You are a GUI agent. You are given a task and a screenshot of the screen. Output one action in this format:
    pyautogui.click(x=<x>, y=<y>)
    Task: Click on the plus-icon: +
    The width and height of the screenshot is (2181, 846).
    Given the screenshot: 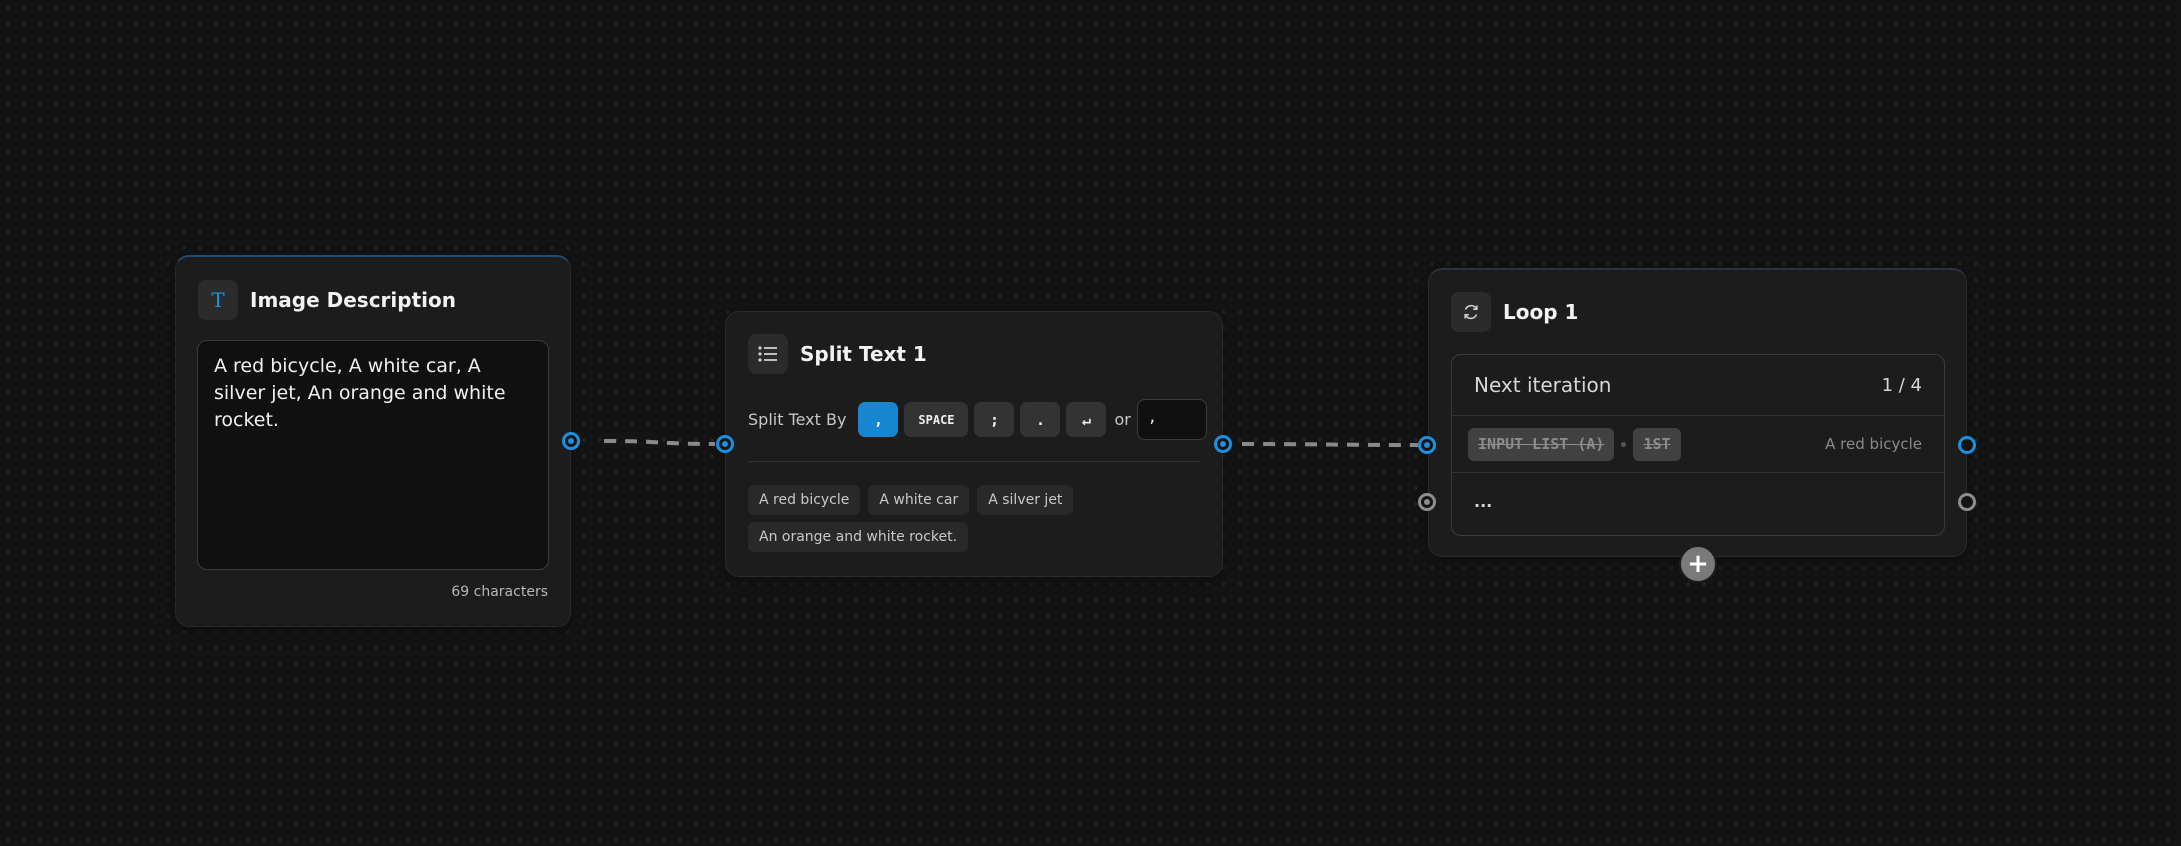 What is the action you would take?
    pyautogui.click(x=1698, y=564)
    